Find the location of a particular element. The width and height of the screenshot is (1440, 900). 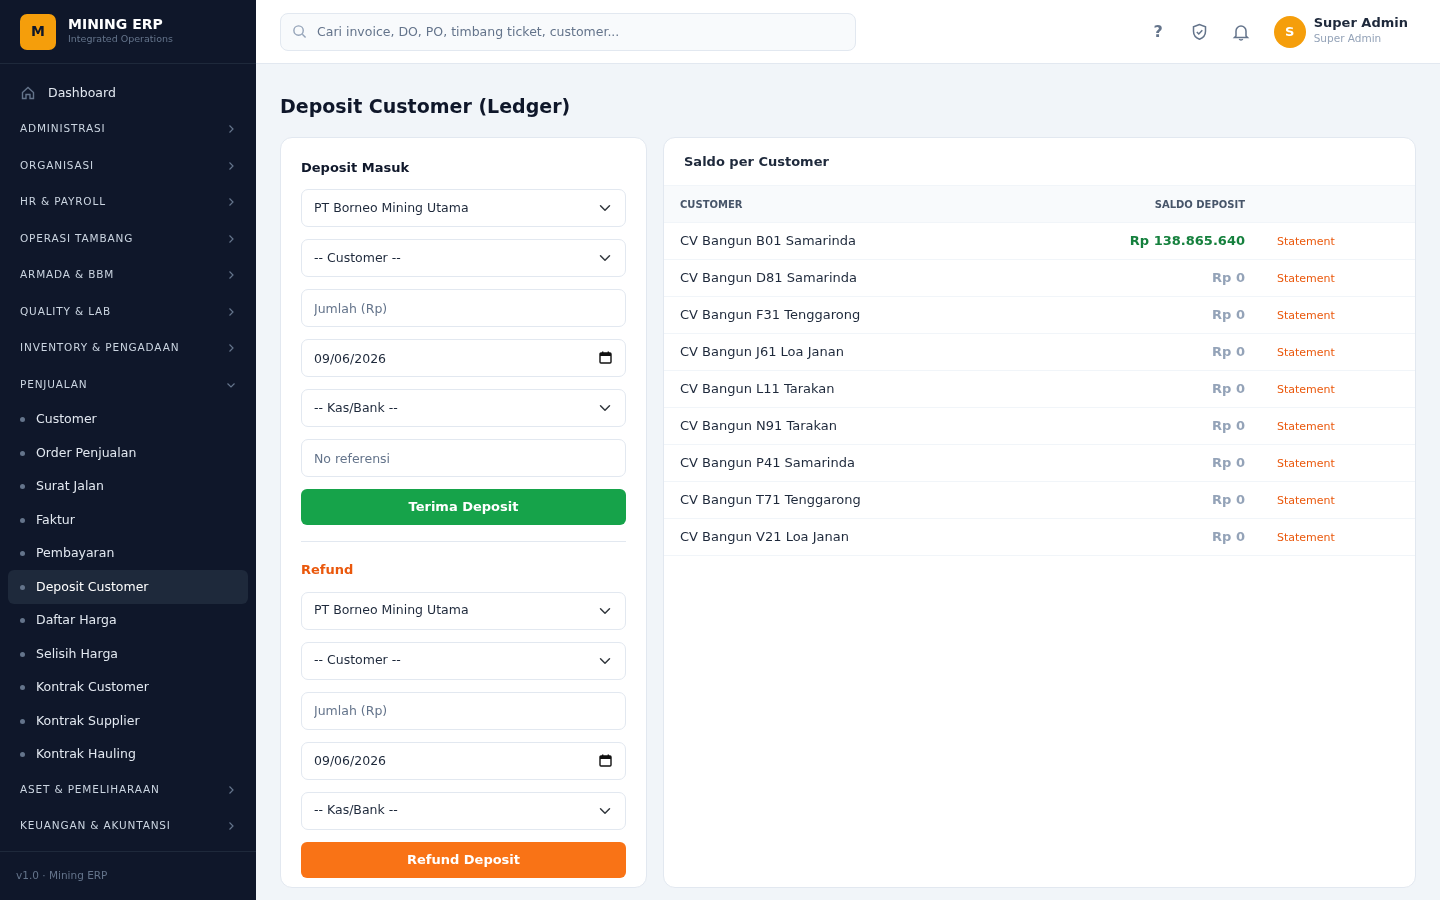

input-field: No referensi is located at coordinates (463, 458).